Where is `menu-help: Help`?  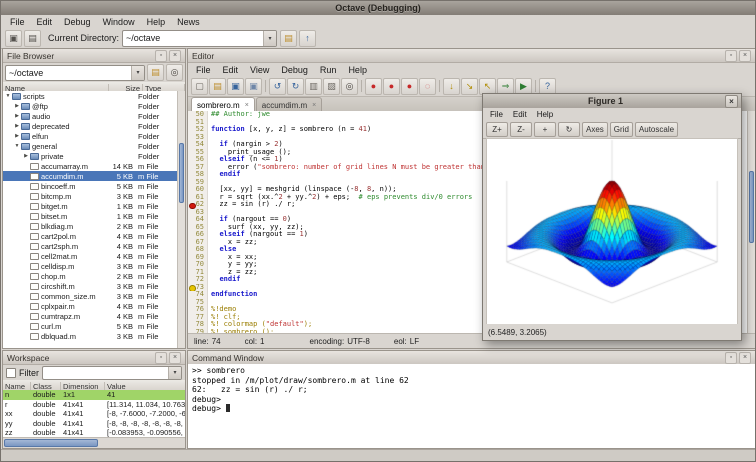 menu-help: Help is located at coordinates (156, 22).